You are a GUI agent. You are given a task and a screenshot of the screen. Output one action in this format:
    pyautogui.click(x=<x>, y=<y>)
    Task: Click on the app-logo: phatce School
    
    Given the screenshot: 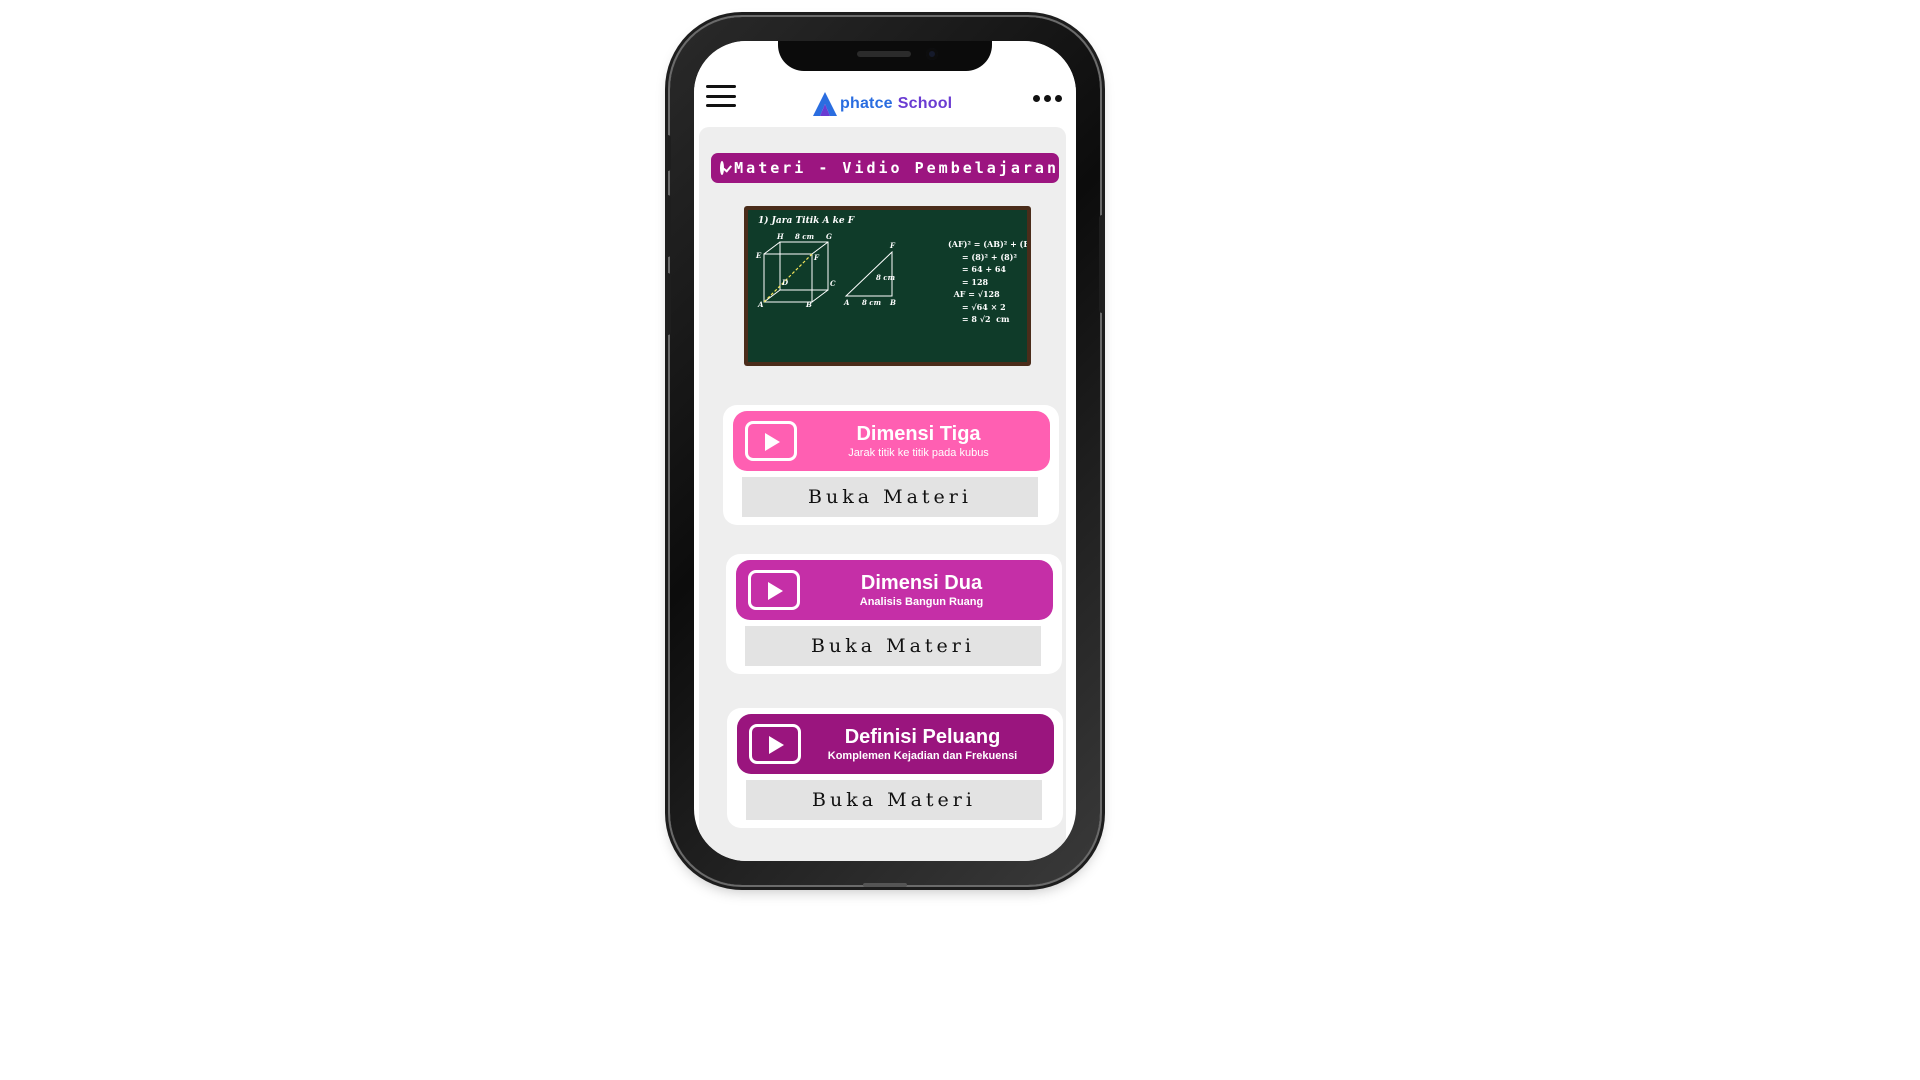 What is the action you would take?
    pyautogui.click(x=882, y=104)
    